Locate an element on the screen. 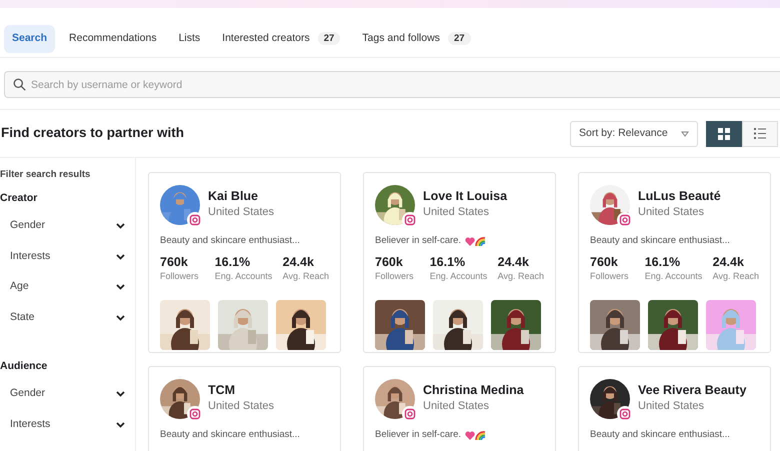 Image resolution: width=780 pixels, height=451 pixels. filter-dropdown: Age is located at coordinates (67, 287).